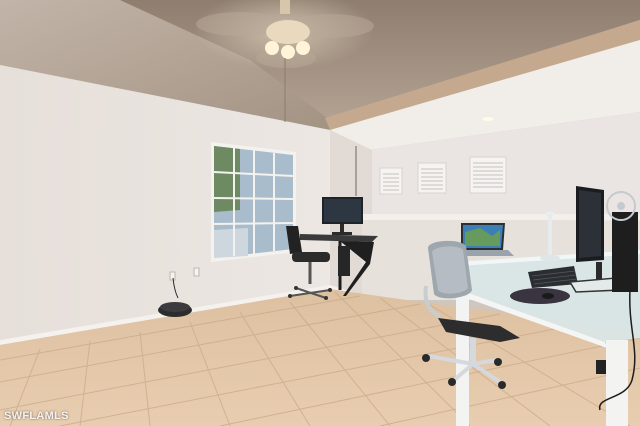 Image resolution: width=640 pixels, height=426 pixels. I want to click on recessed-light-icon, so click(488, 119).